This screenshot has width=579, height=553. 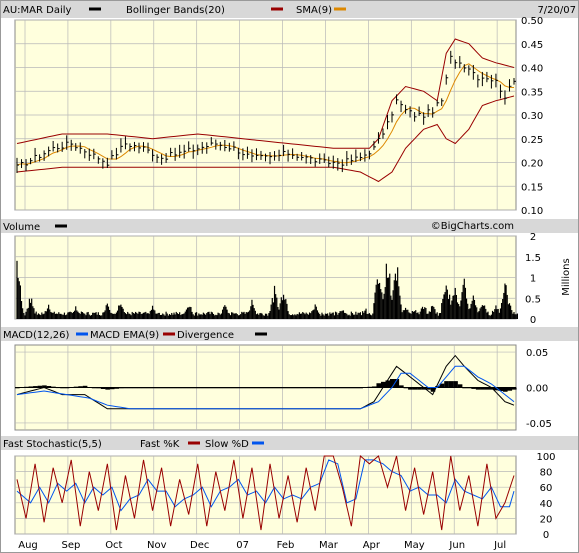 What do you see at coordinates (499, 545) in the screenshot?
I see `x-tick-label: Jul` at bounding box center [499, 545].